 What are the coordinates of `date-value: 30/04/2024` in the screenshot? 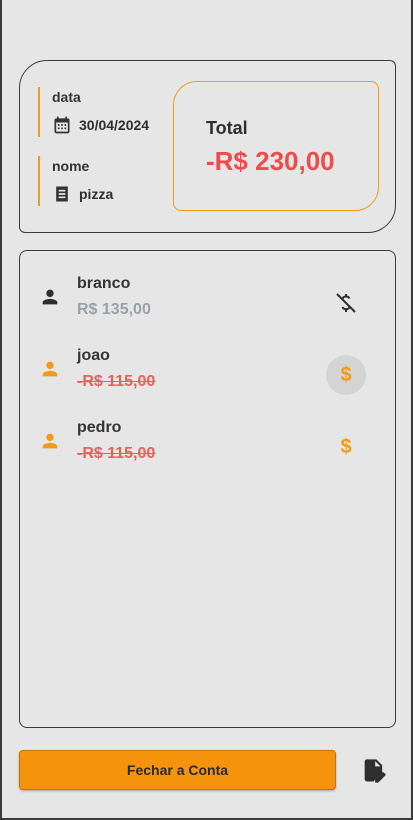 It's located at (114, 125).